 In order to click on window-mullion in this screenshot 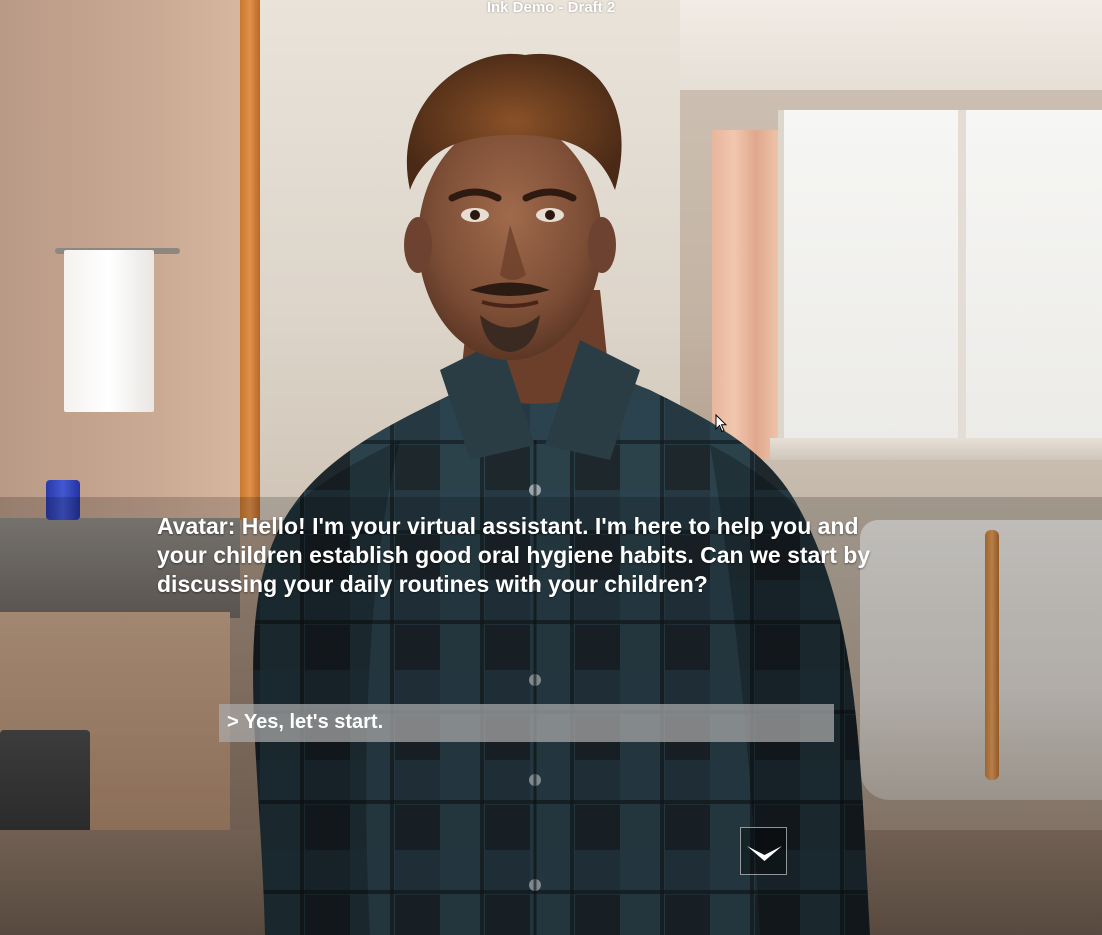, I will do `click(962, 275)`.